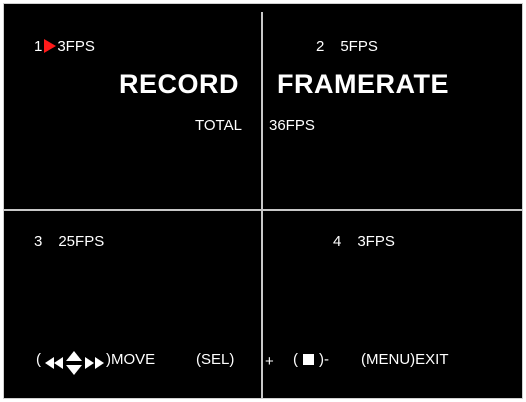  What do you see at coordinates (337, 241) in the screenshot?
I see `channel-number: 4` at bounding box center [337, 241].